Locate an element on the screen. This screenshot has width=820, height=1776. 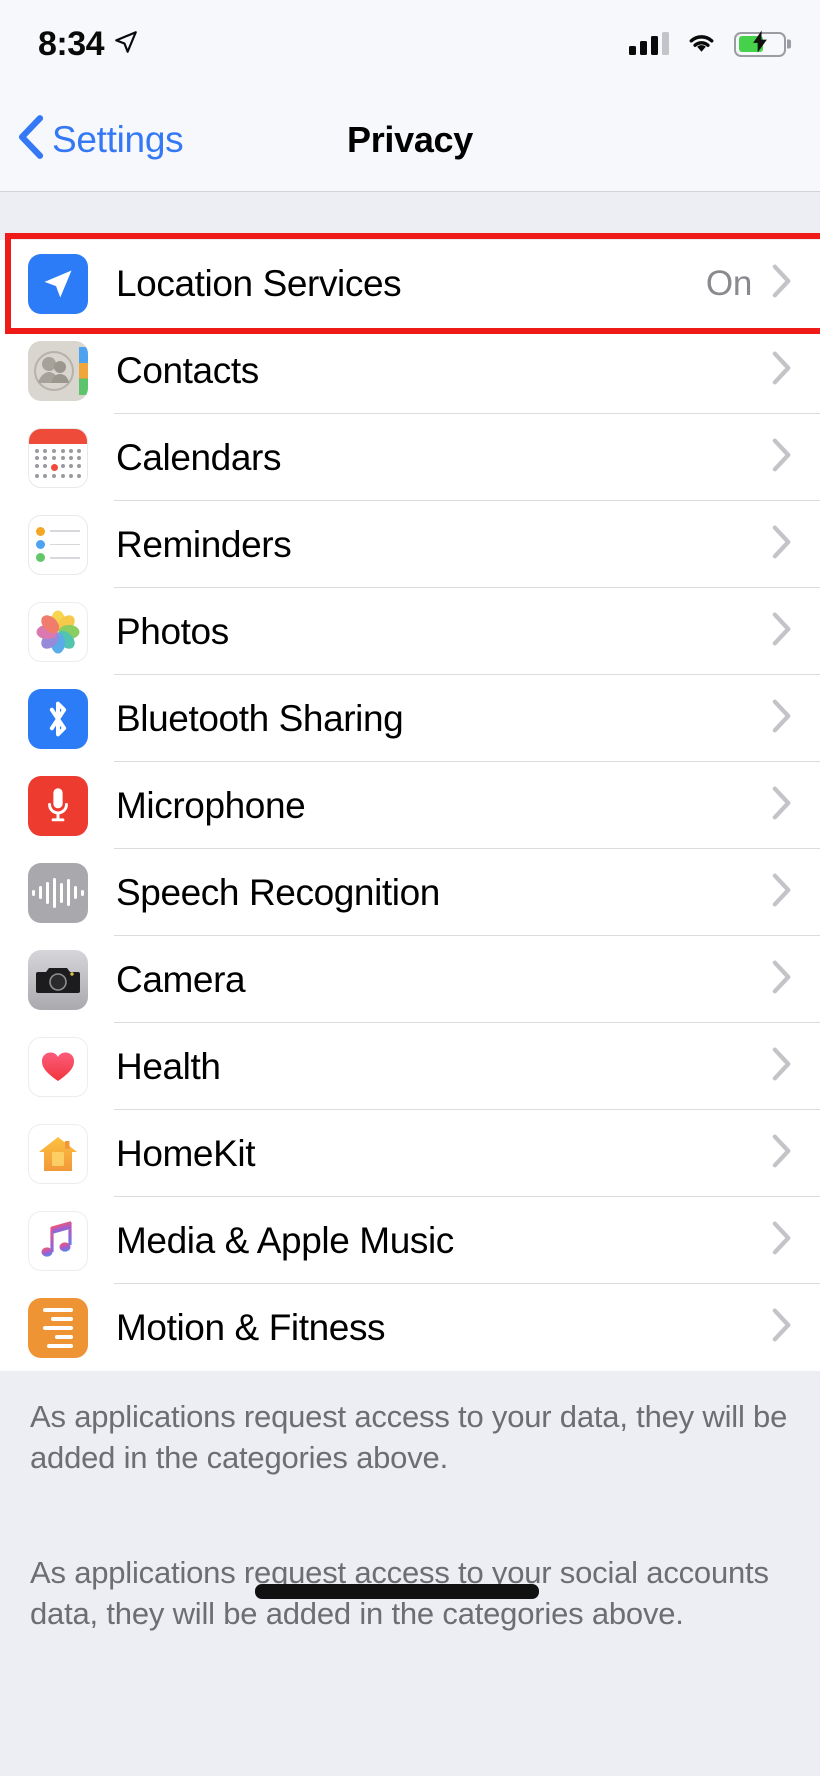
battery-charging-icon is located at coordinates (760, 43).